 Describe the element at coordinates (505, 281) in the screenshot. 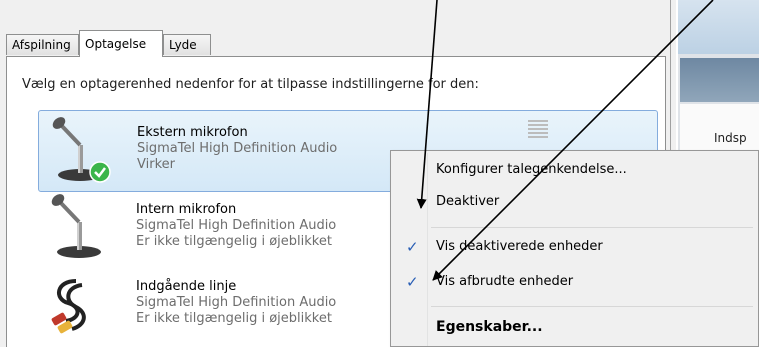

I see `menu-item-label: Vis afbrudte enheder` at that location.